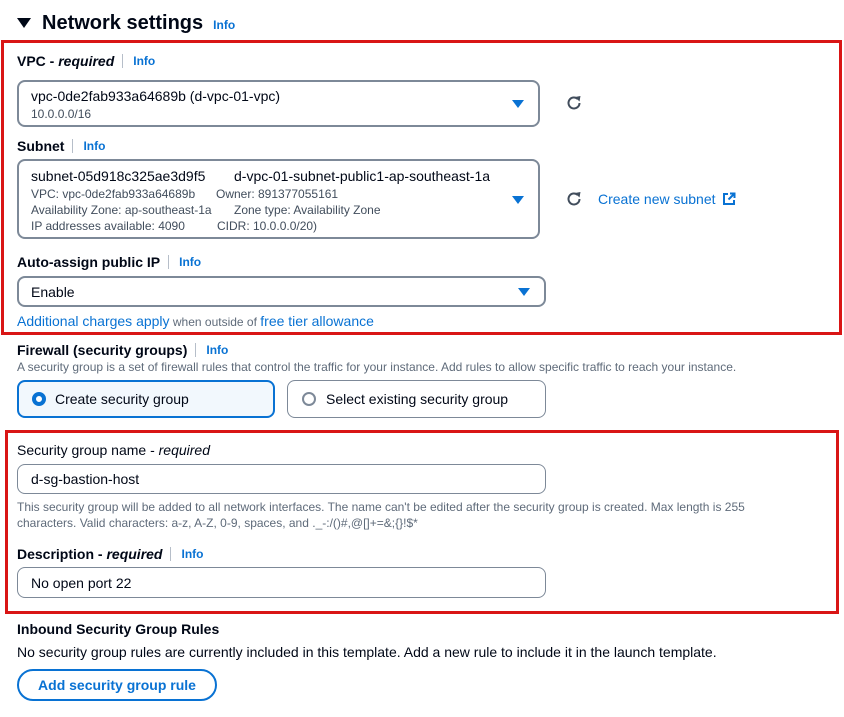 This screenshot has height=717, width=844. Describe the element at coordinates (123, 22) in the screenshot. I see `section-title: Network settings` at that location.